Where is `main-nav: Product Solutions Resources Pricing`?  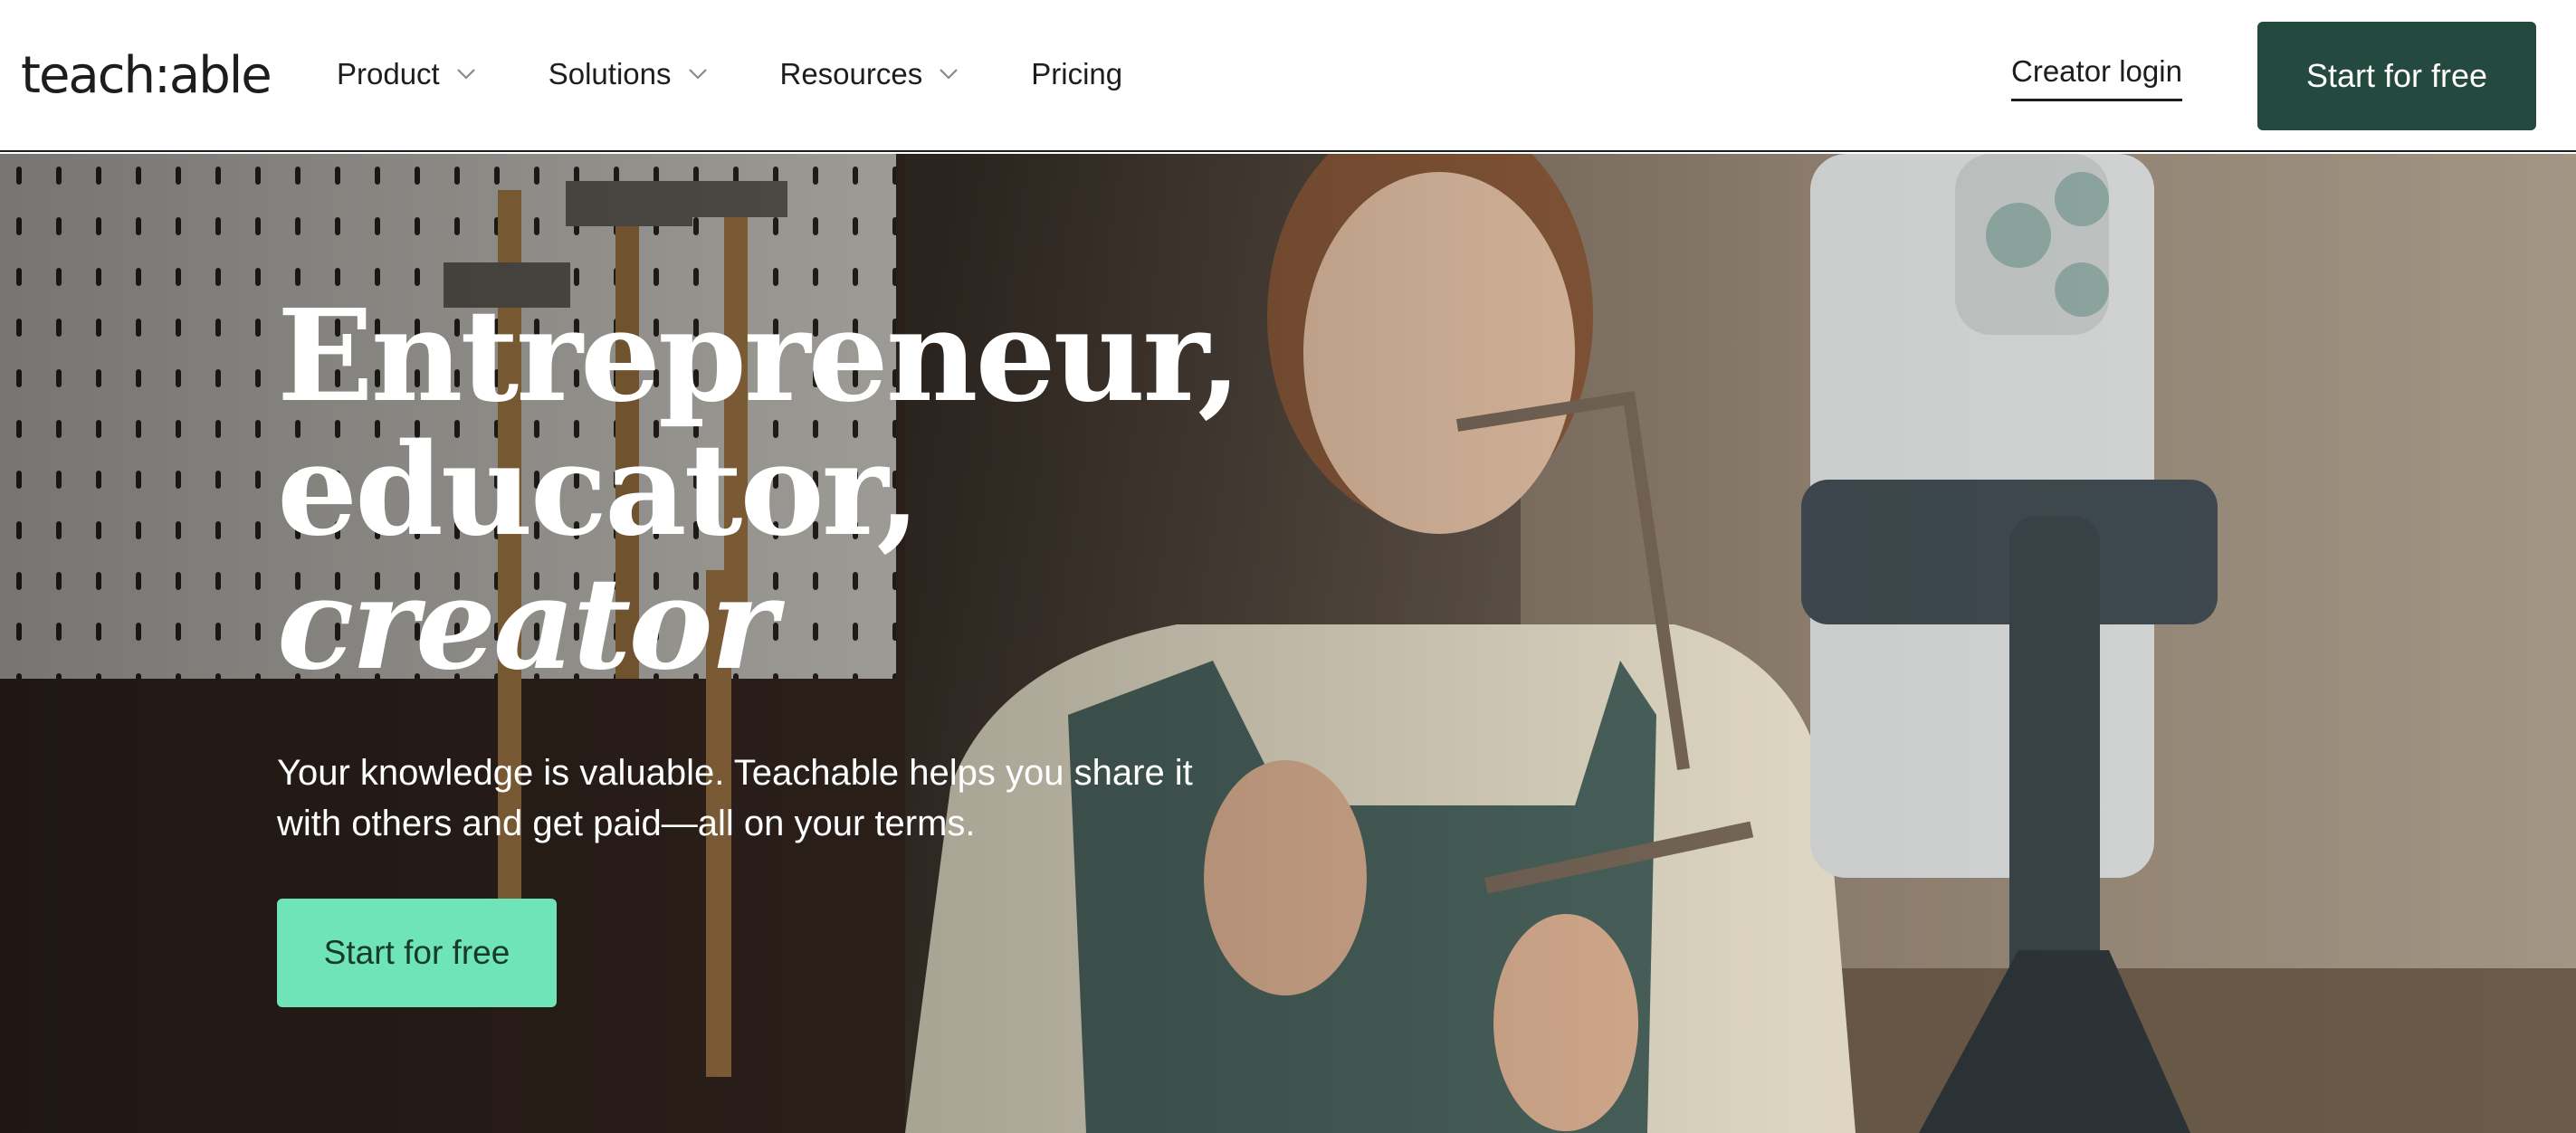 main-nav: Product Solutions Resources Pricing is located at coordinates (766, 74).